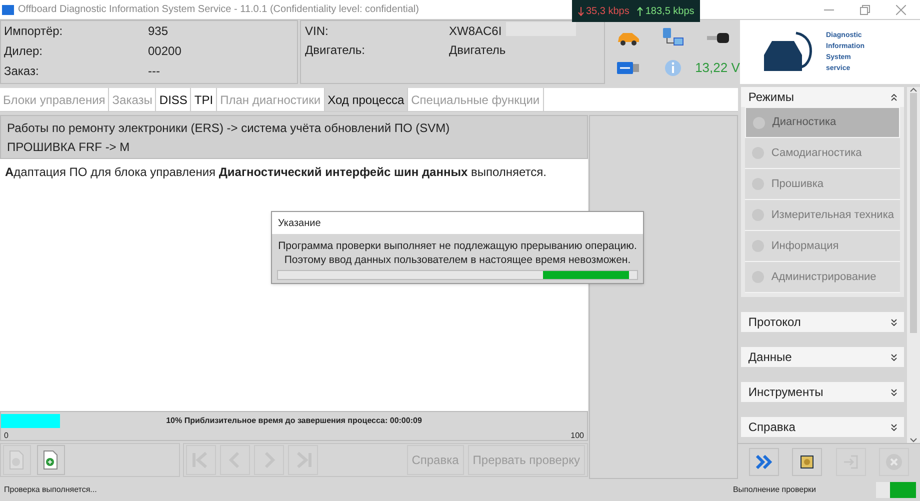 The height and width of the screenshot is (501, 920). What do you see at coordinates (159, 31) in the screenshot?
I see `field-value: 935` at bounding box center [159, 31].